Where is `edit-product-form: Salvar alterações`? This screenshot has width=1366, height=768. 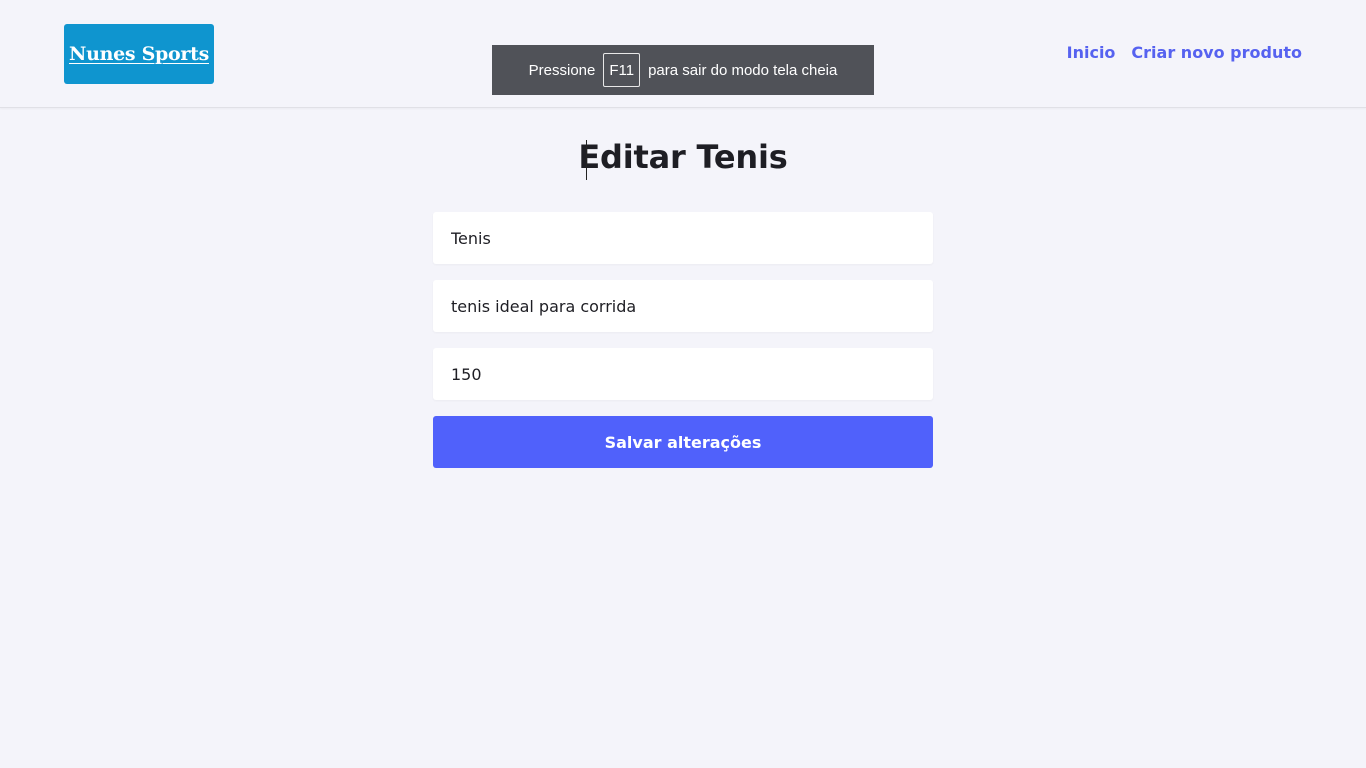
edit-product-form: Salvar alterações is located at coordinates (683, 340).